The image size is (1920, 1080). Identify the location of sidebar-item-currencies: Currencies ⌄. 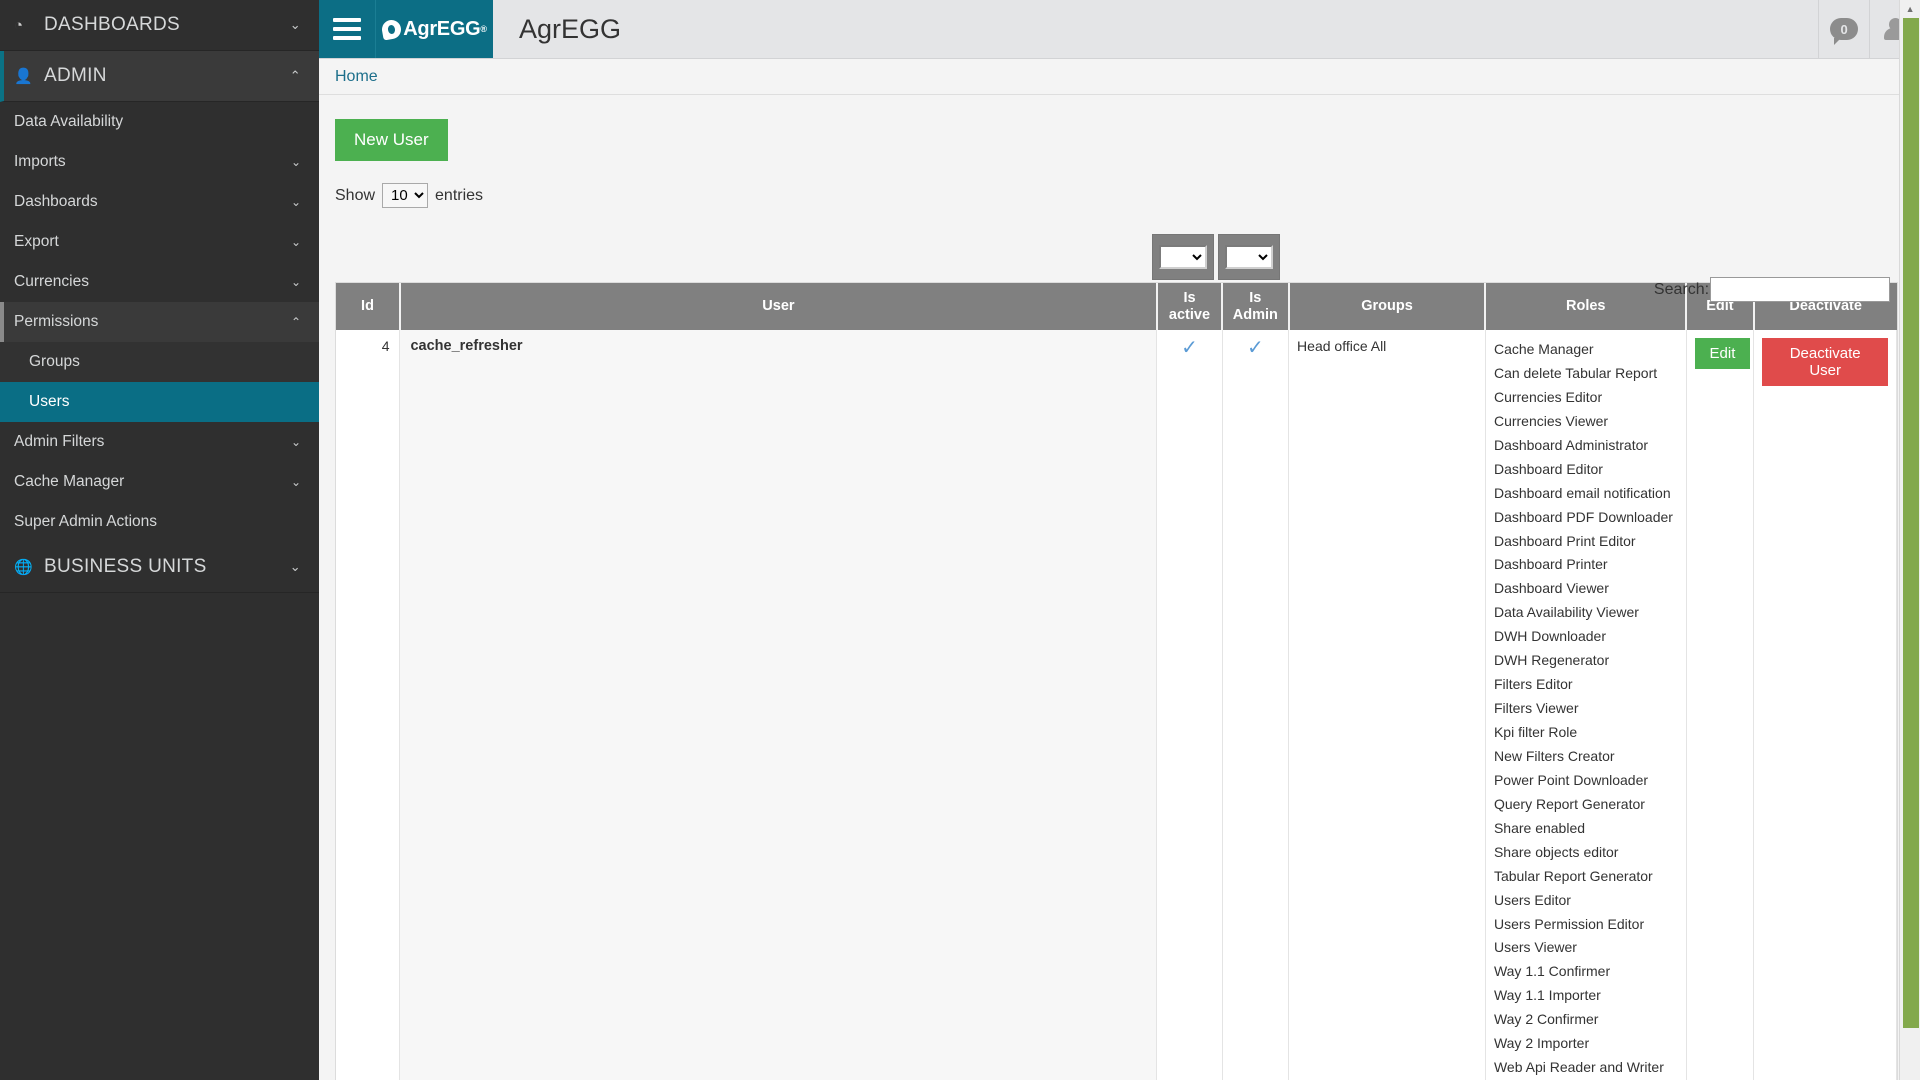
(159, 282).